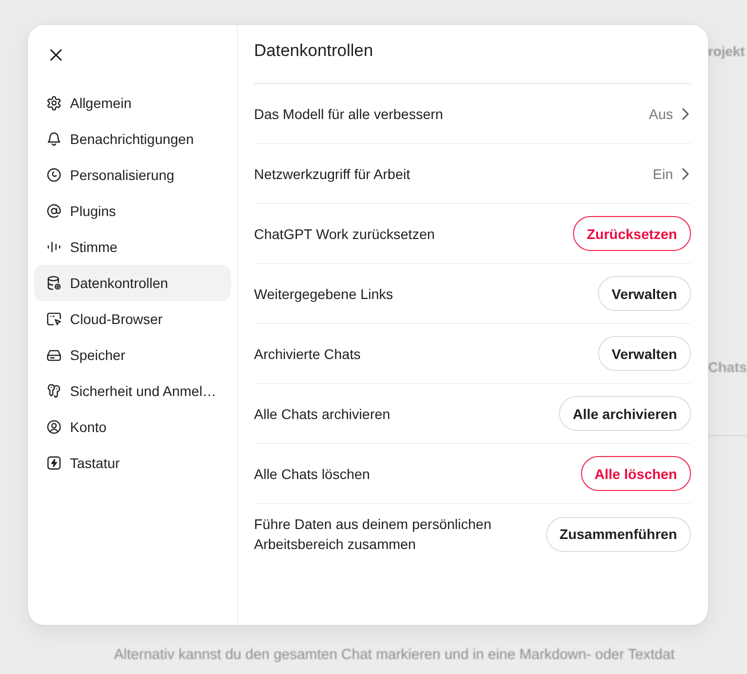 Image resolution: width=747 pixels, height=674 pixels. Describe the element at coordinates (624, 413) in the screenshot. I see `action-button: Alle archivieren` at that location.